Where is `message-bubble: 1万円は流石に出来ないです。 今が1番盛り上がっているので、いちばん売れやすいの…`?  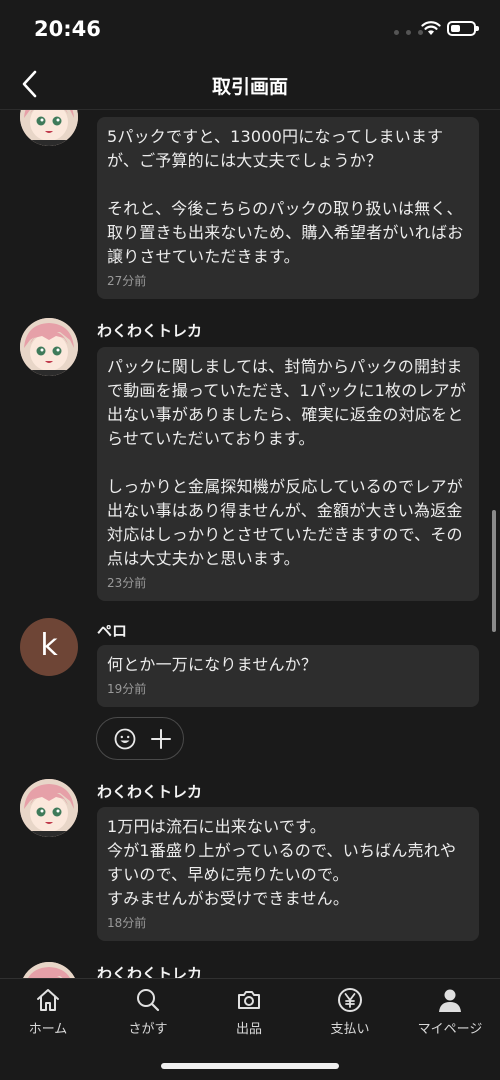
message-bubble: 1万円は流石に出来ないです。 今が1番盛り上がっているので、いちばん売れやすいの… is located at coordinates (288, 874).